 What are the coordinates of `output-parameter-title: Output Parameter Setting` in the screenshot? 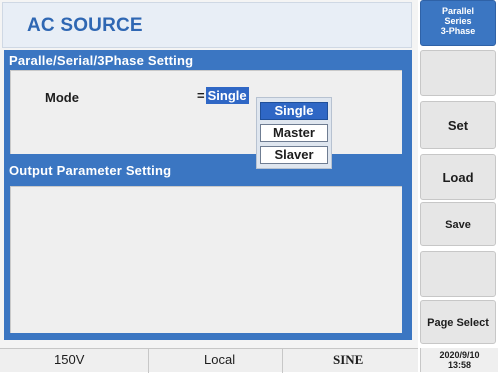 It's located at (90, 170).